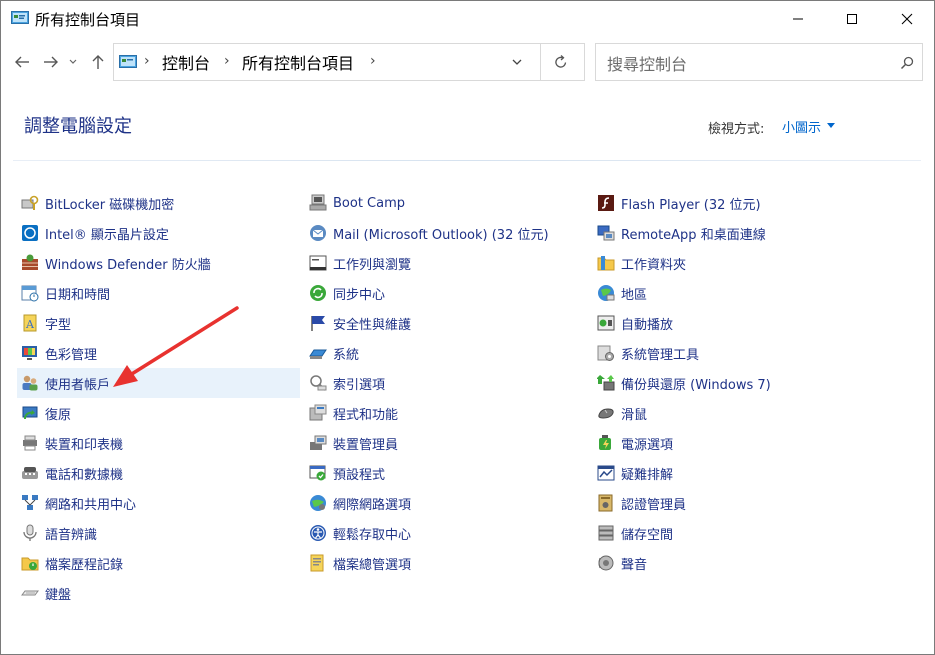  I want to click on control-panel-item: 復原, so click(158, 413).